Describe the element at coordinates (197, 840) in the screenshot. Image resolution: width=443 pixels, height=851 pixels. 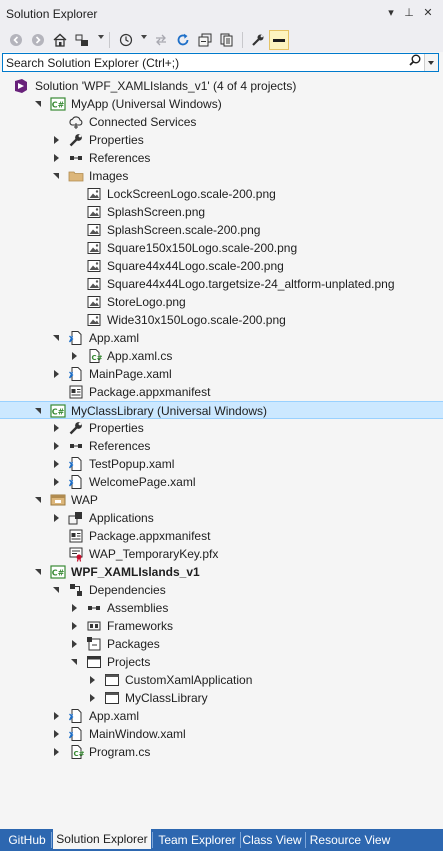
I see `tab-team-explorer: Team Explorer` at that location.